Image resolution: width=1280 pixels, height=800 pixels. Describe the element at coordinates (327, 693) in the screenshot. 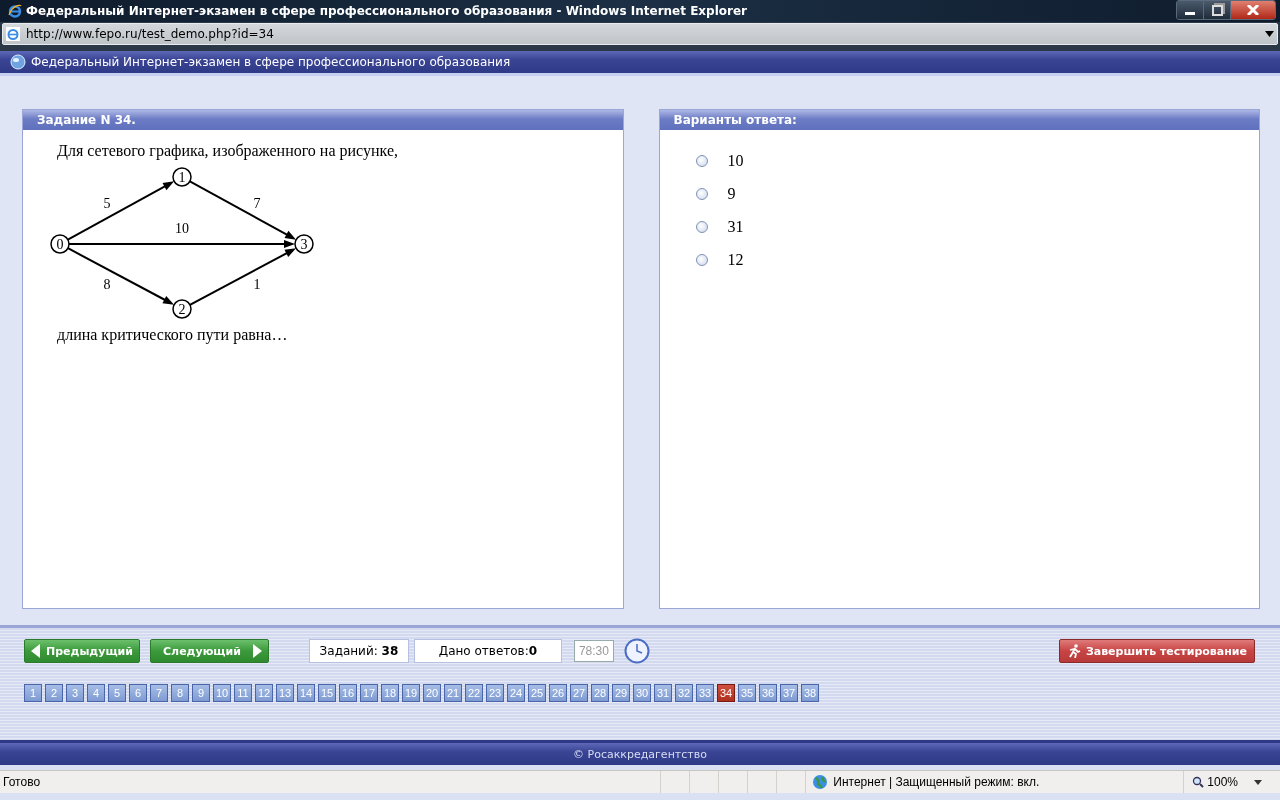

I see `question-number-button: 15` at that location.